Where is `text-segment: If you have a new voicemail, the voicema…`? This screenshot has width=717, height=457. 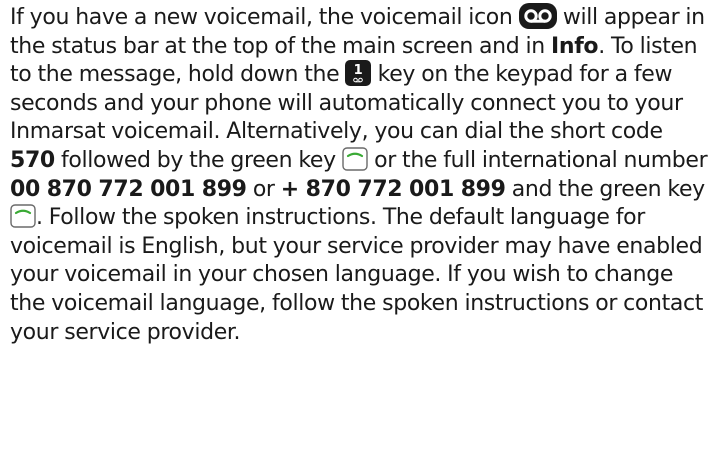 text-segment: If you have a new voicemail, the voicema… is located at coordinates (261, 17).